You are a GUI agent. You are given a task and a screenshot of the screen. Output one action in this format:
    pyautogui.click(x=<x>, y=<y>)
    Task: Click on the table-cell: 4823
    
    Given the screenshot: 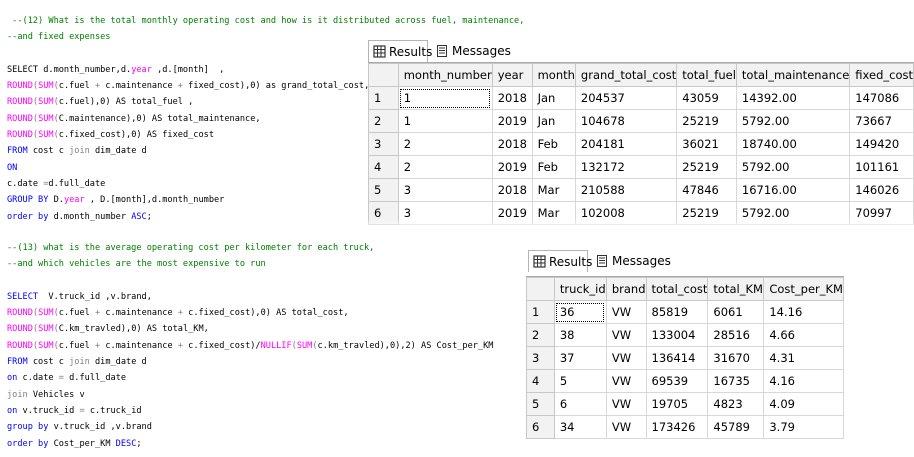 What is the action you would take?
    pyautogui.click(x=736, y=404)
    